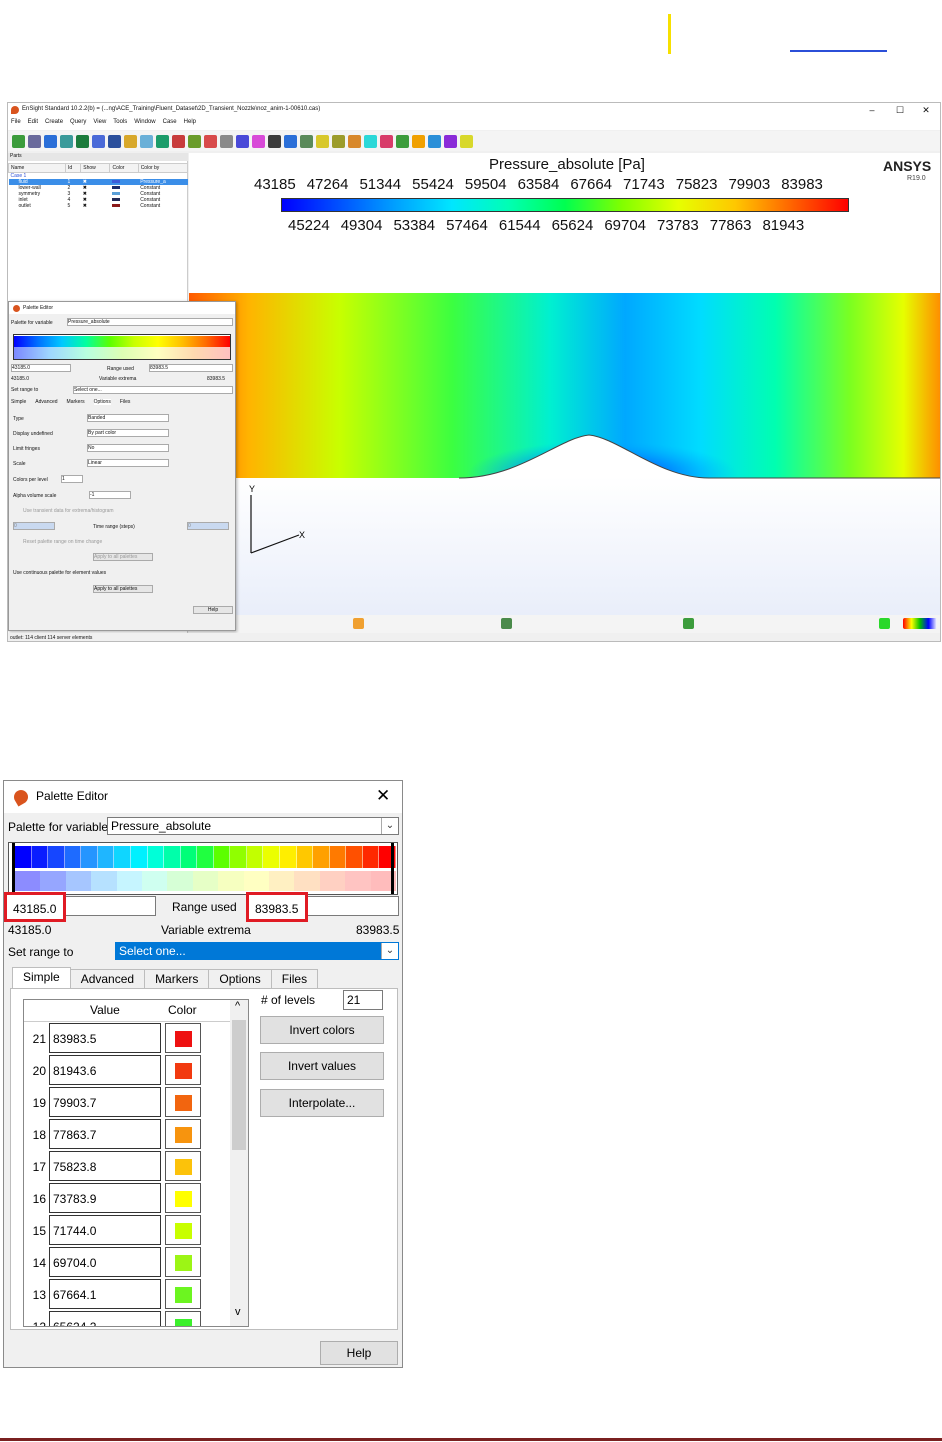 The width and height of the screenshot is (942, 1442). What do you see at coordinates (102, 402) in the screenshot?
I see `small-tab-options: Options` at bounding box center [102, 402].